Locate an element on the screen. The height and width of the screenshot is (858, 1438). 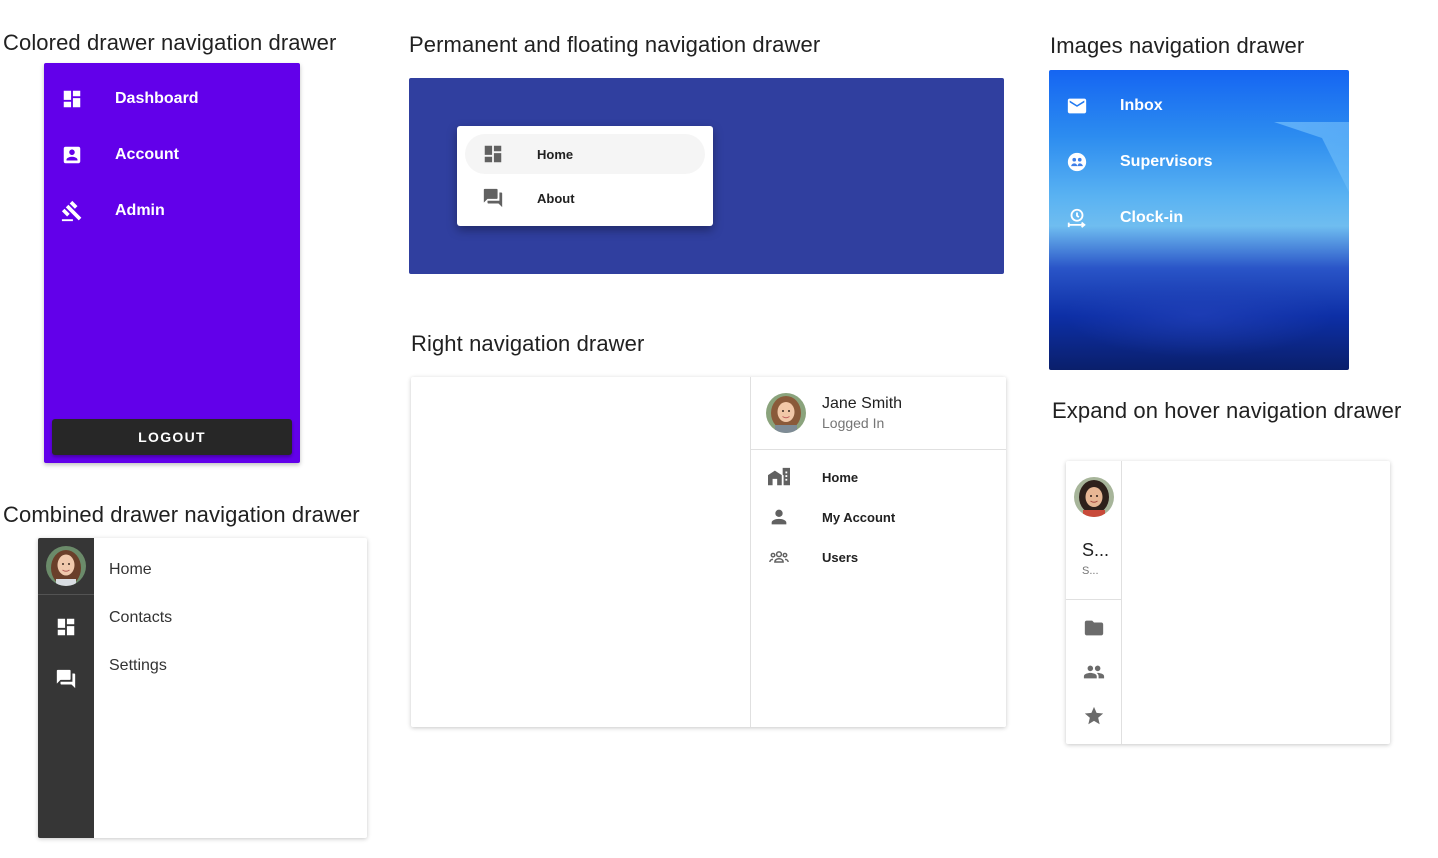
images-item-supervisors: Supervisors is located at coordinates (1138, 162).